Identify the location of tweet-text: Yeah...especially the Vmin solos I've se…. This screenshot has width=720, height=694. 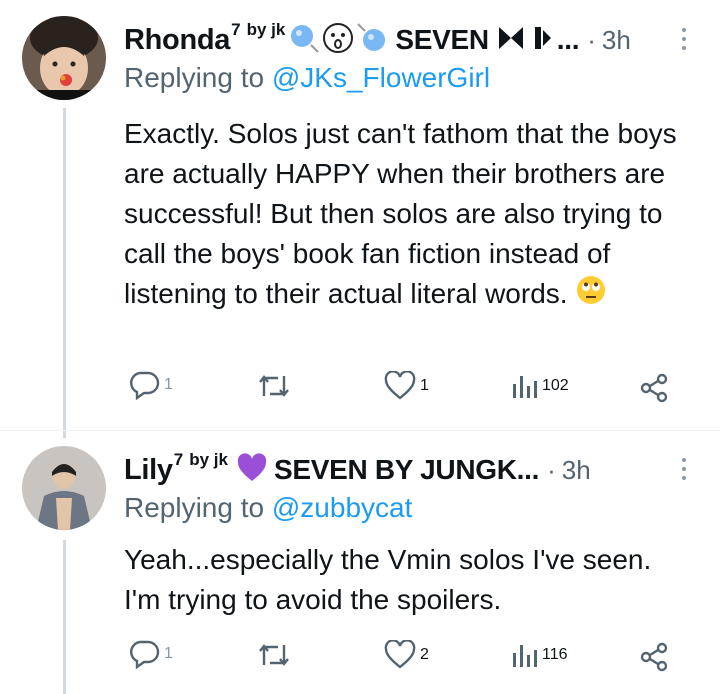
(404, 580).